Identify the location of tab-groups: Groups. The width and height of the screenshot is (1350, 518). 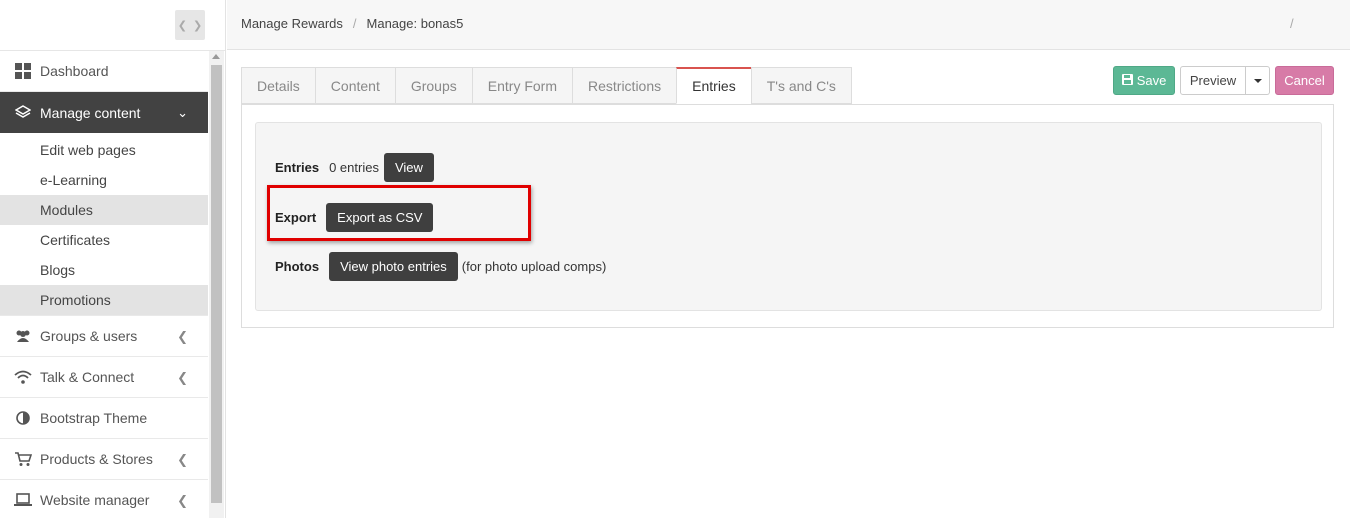
(433, 85).